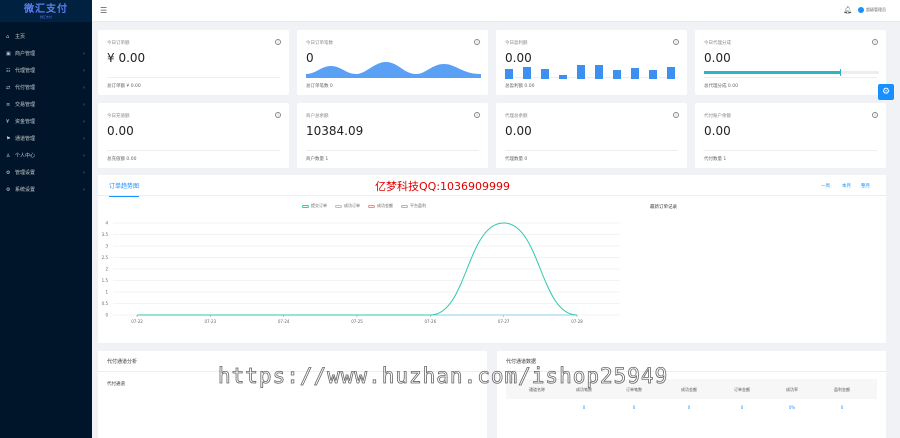  What do you see at coordinates (8, 138) in the screenshot?
I see `channel-icon: ⚑` at bounding box center [8, 138].